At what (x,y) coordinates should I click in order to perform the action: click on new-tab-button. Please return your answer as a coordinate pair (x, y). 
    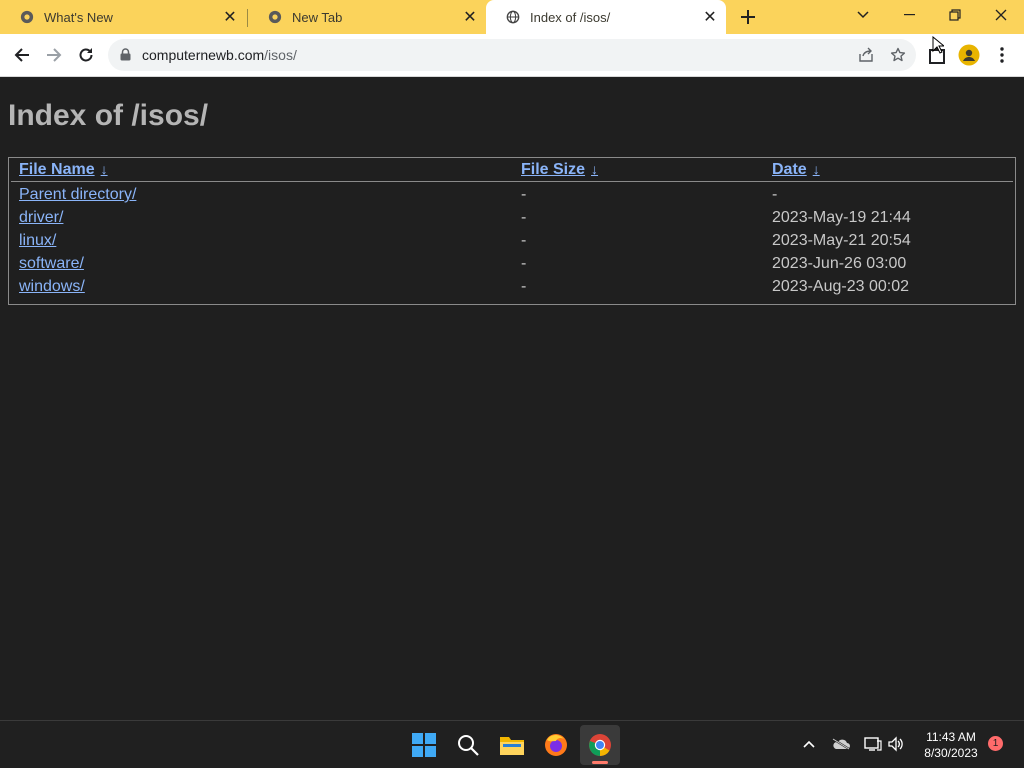
    Looking at the image, I should click on (748, 17).